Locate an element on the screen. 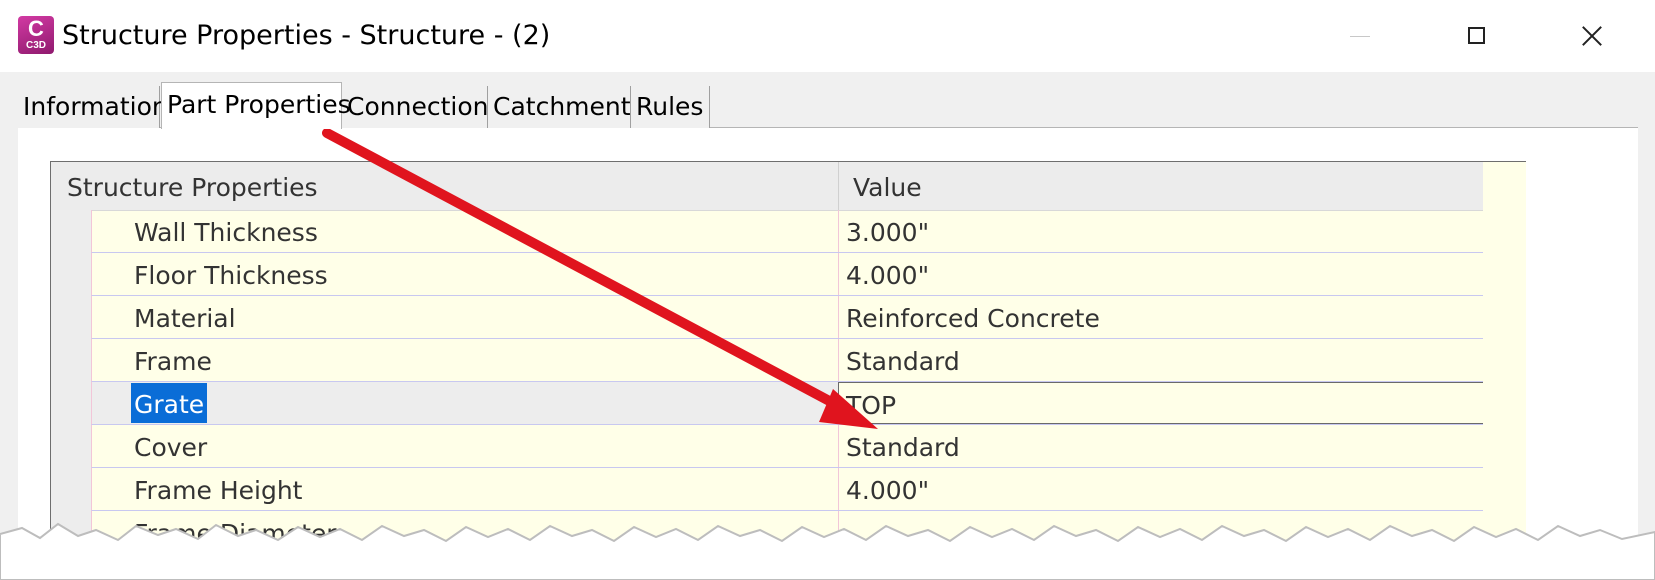 This screenshot has width=1655, height=580. grid-header: Structure Properties Value is located at coordinates (767, 186).